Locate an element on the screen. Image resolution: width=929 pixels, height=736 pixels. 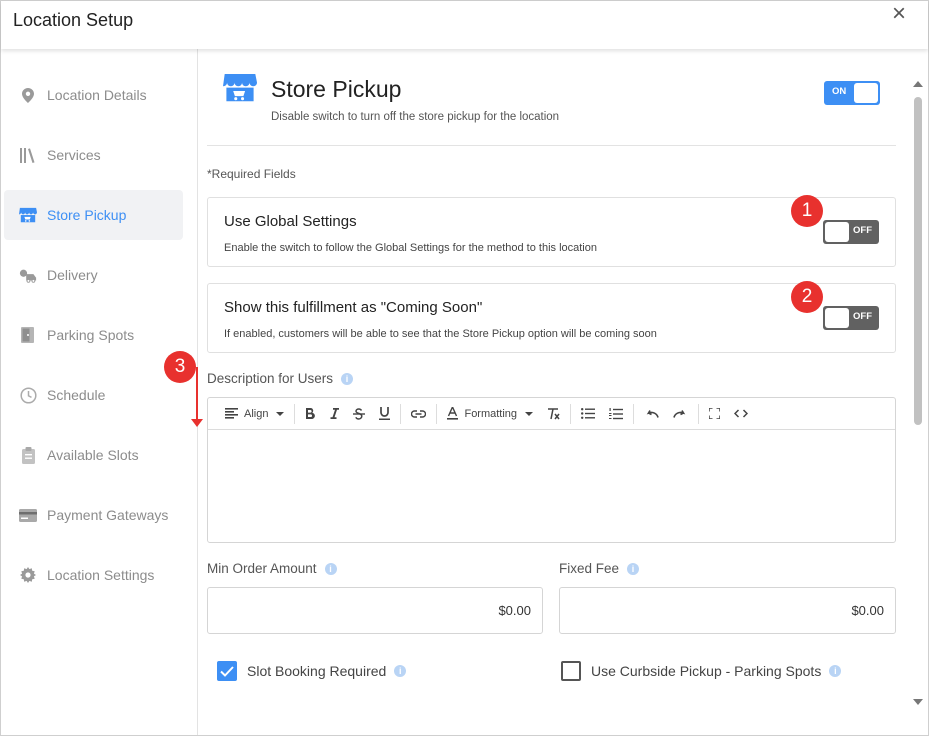
strikethrough-button is located at coordinates (359, 414).